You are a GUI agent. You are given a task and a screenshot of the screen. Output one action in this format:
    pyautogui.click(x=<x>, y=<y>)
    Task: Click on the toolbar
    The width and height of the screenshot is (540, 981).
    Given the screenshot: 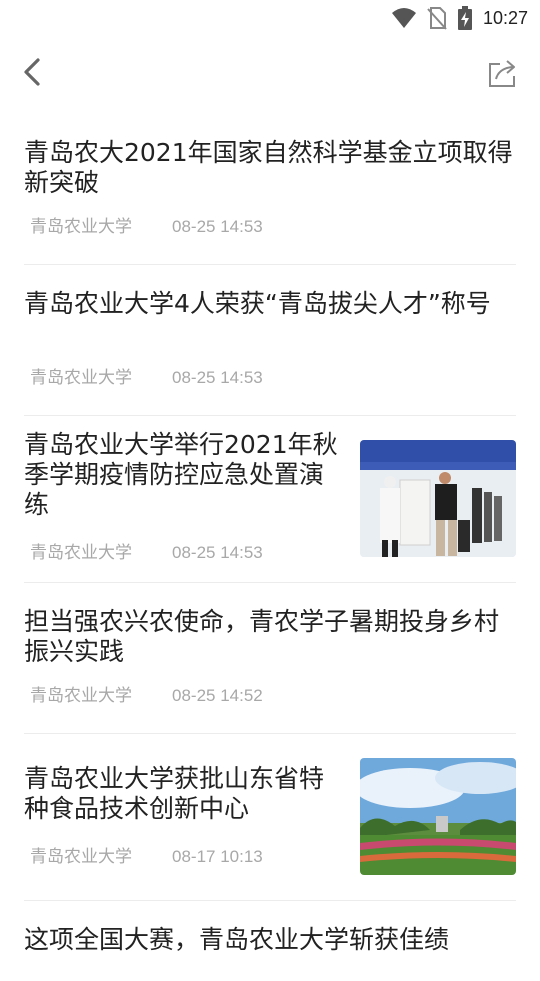 What is the action you would take?
    pyautogui.click(x=270, y=74)
    